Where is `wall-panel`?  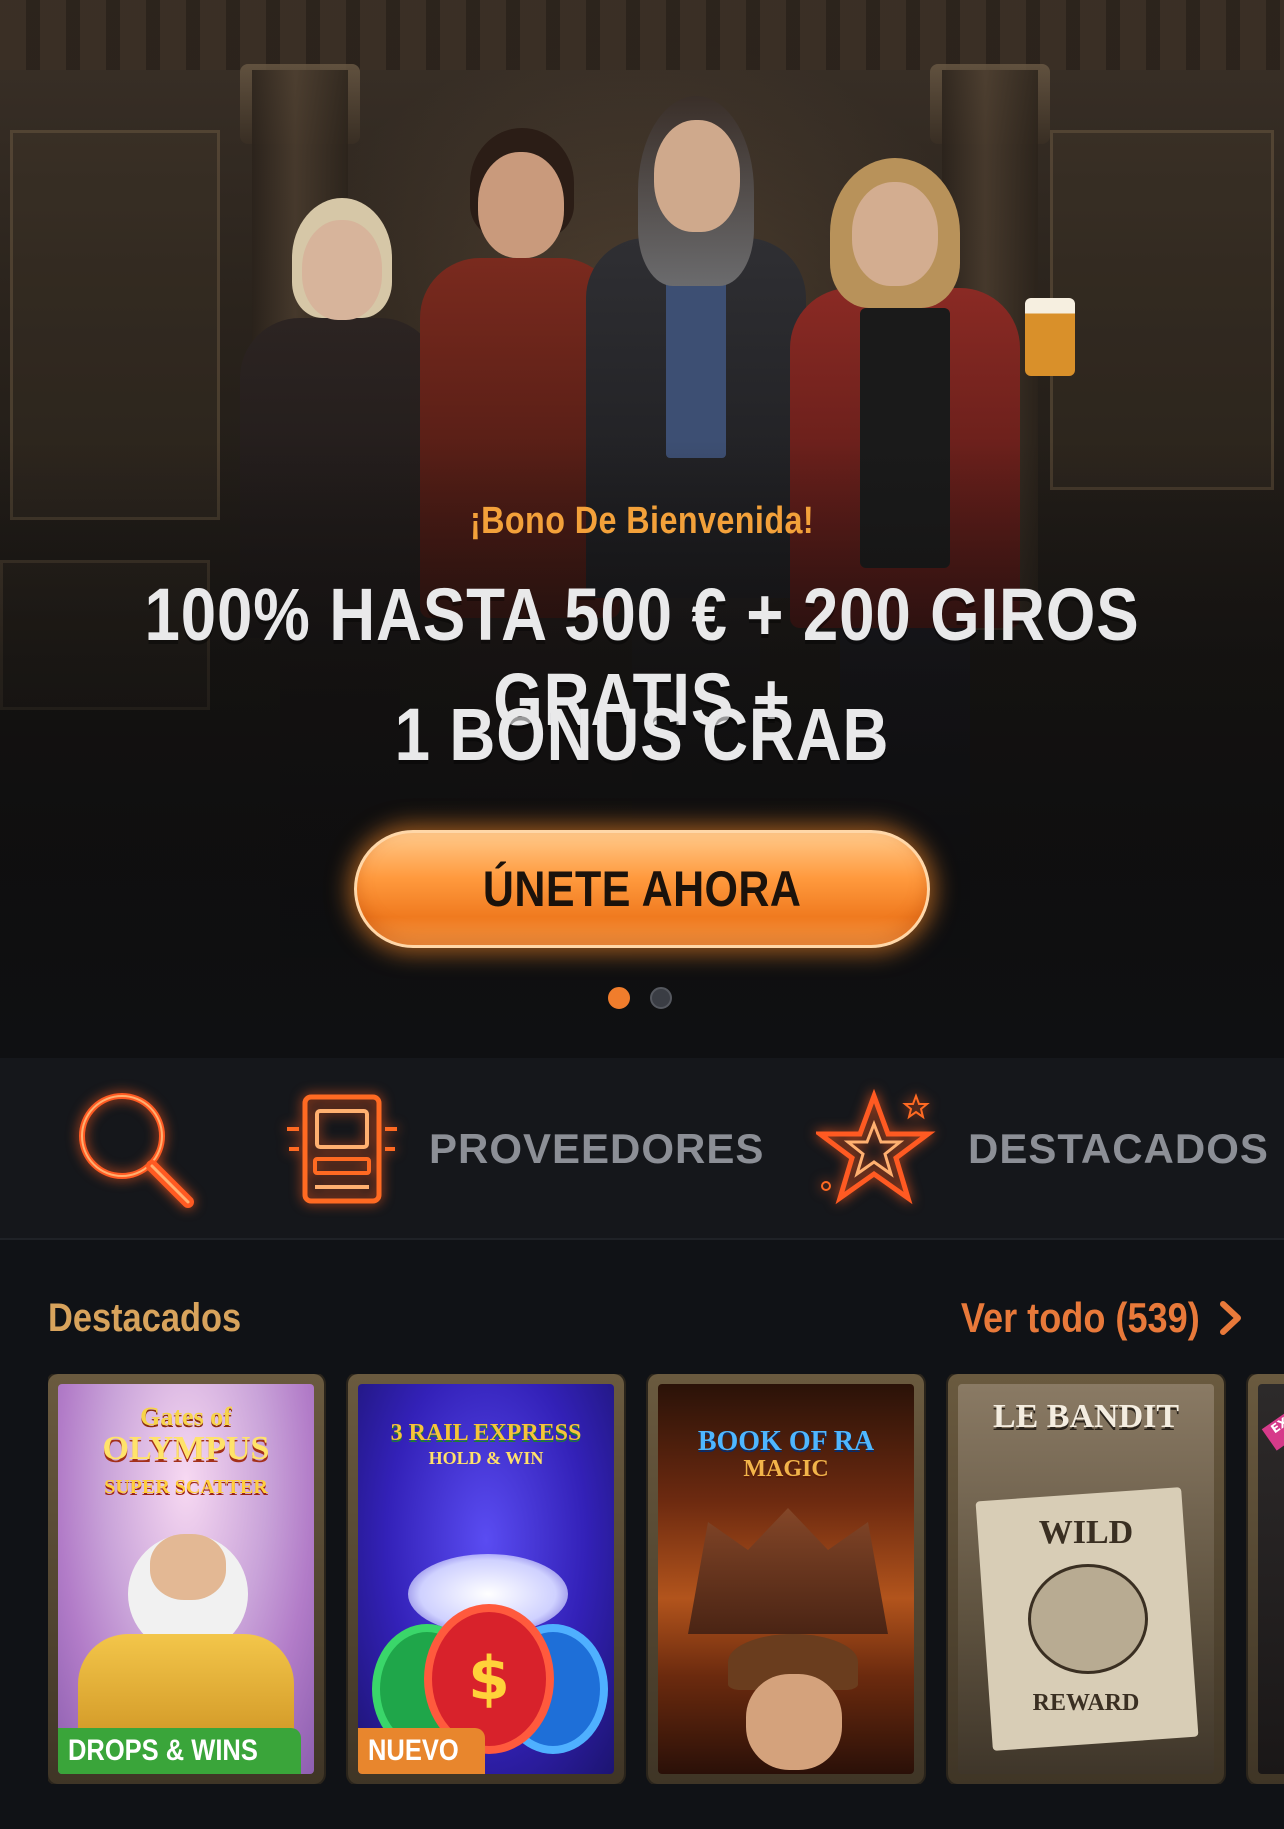 wall-panel is located at coordinates (1162, 310).